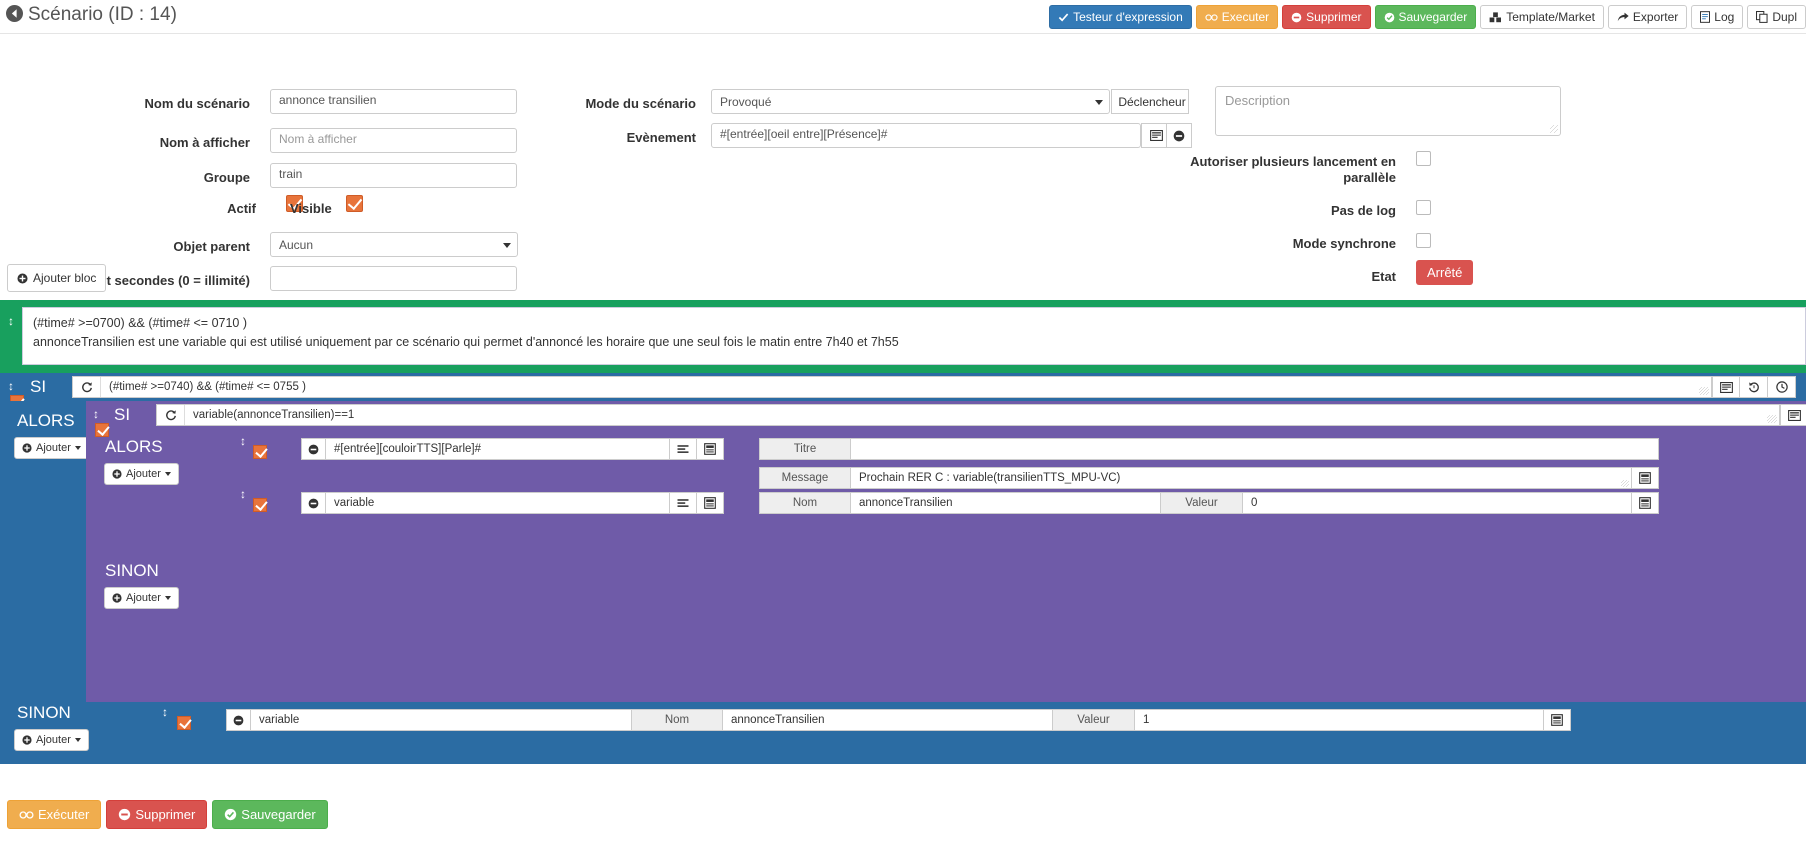 This screenshot has height=853, width=1806. I want to click on label-visible: Visible, so click(311, 208).